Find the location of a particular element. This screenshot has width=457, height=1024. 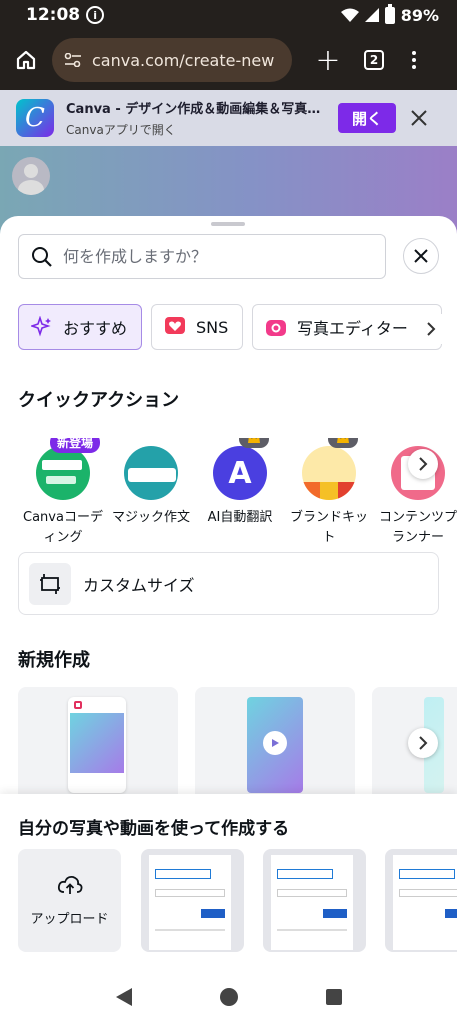

browser-toolbar: canva.com/create-new + 2 is located at coordinates (228, 60).